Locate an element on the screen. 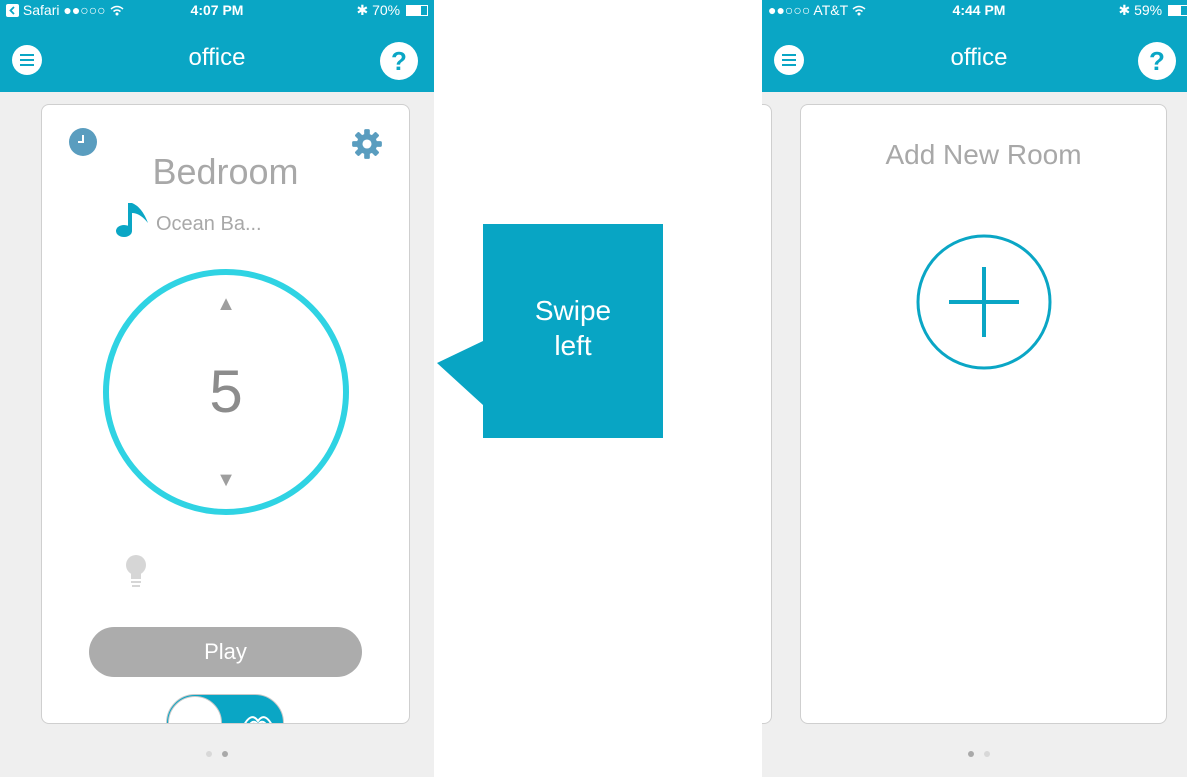 Image resolution: width=1187 pixels, height=777 pixels. callout-line-1: Swipe is located at coordinates (573, 310).